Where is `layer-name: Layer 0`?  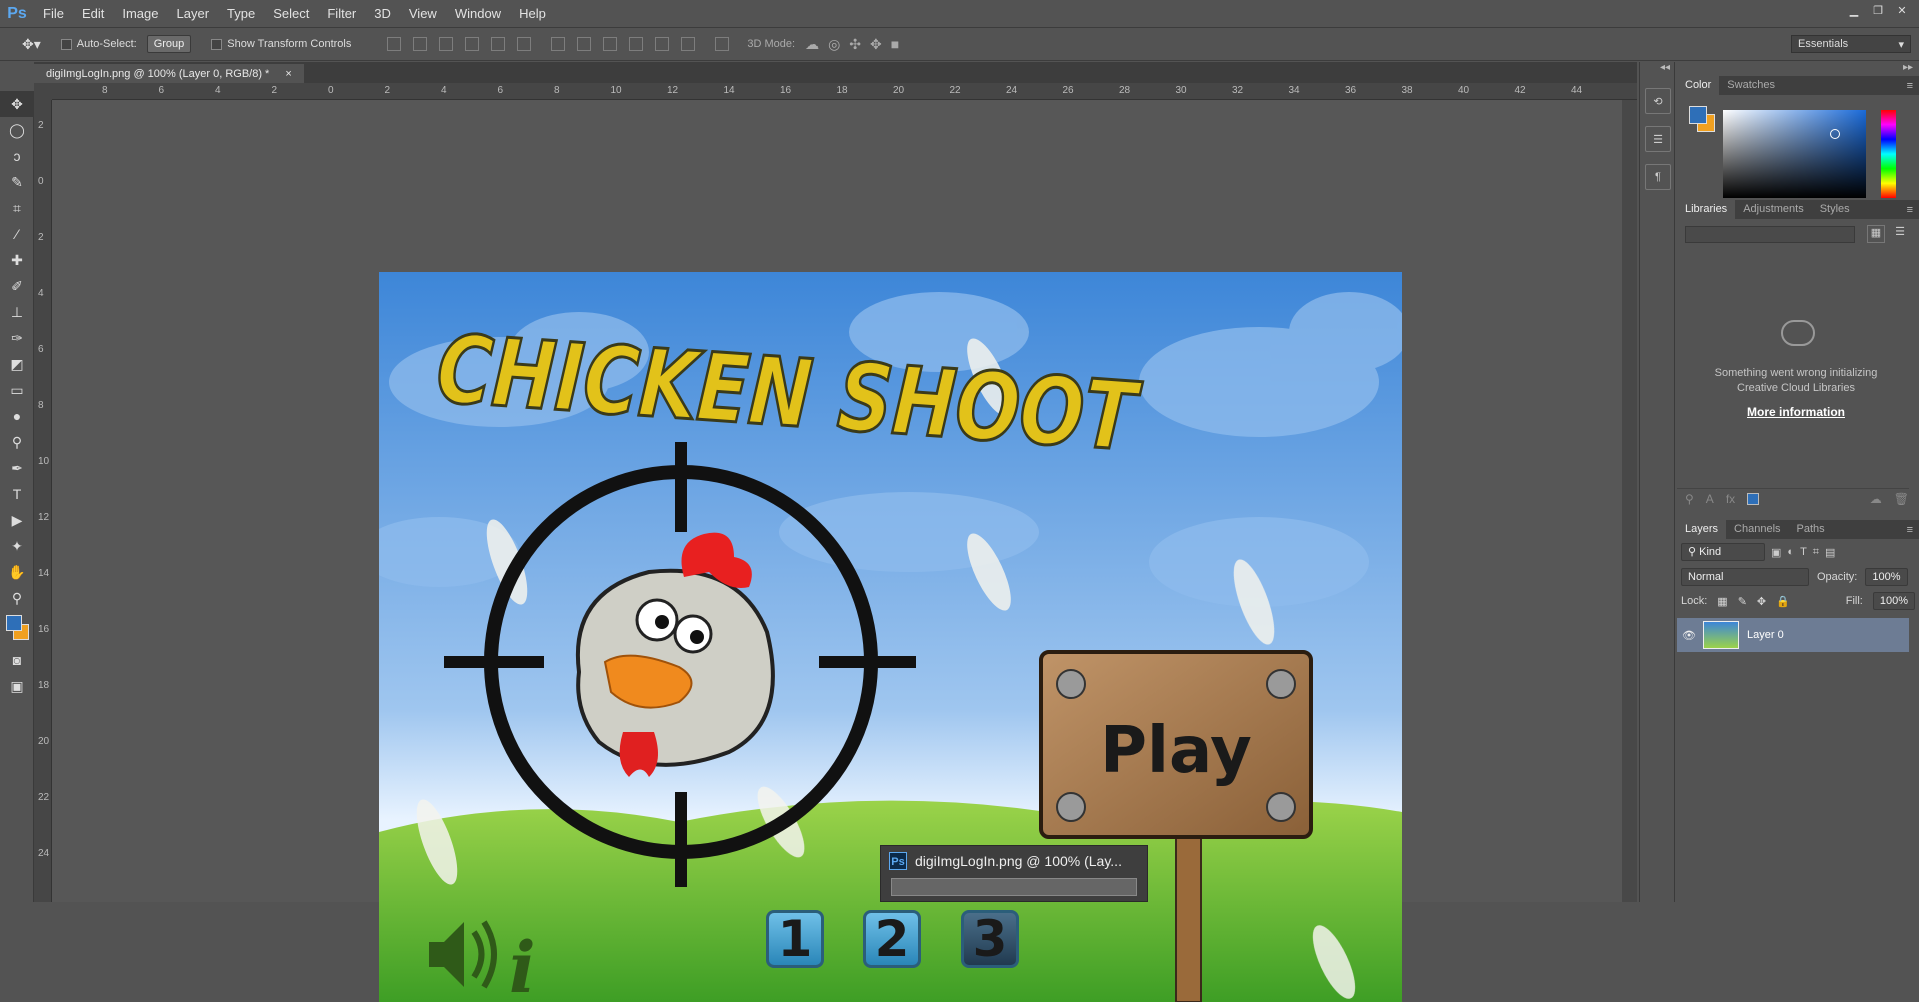
layer-name: Layer 0 is located at coordinates (1765, 635).